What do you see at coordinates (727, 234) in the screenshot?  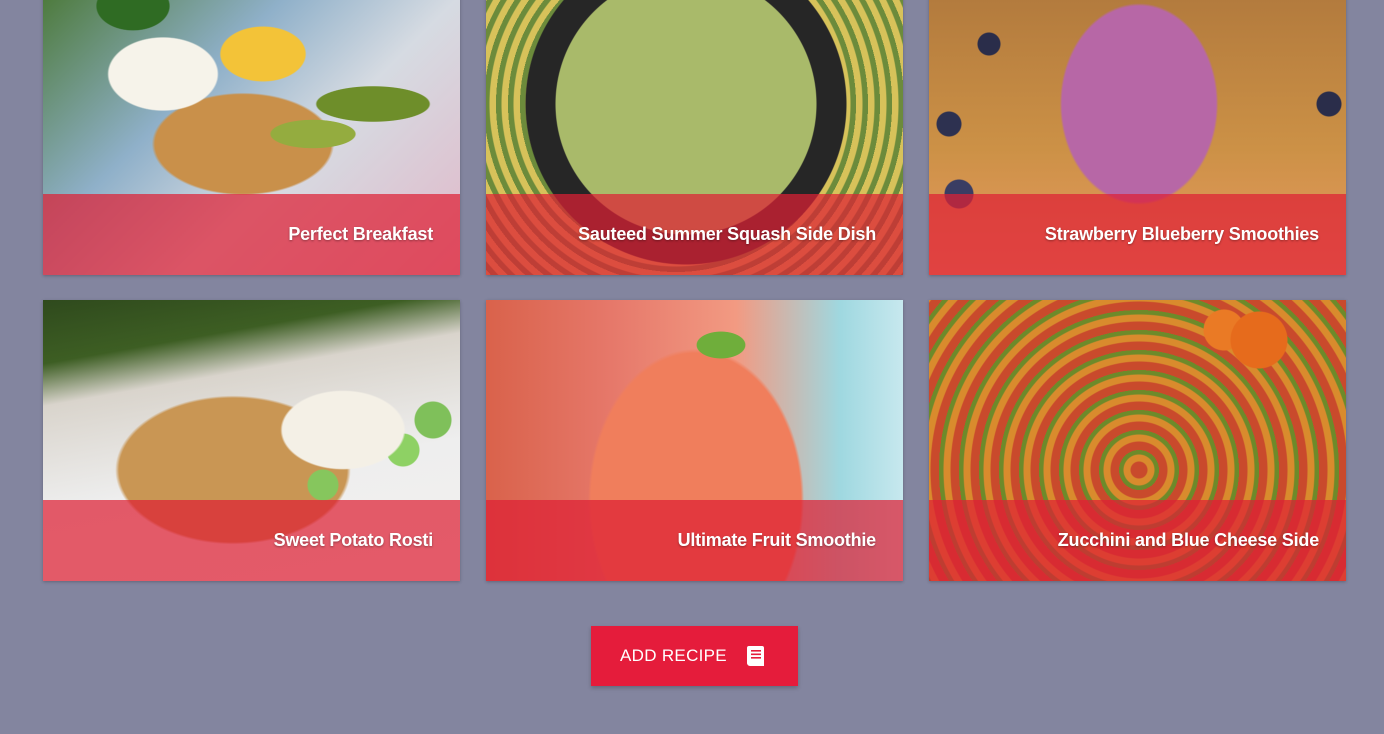 I see `recipe-title: Sauteed Summer Squash Side Dish` at bounding box center [727, 234].